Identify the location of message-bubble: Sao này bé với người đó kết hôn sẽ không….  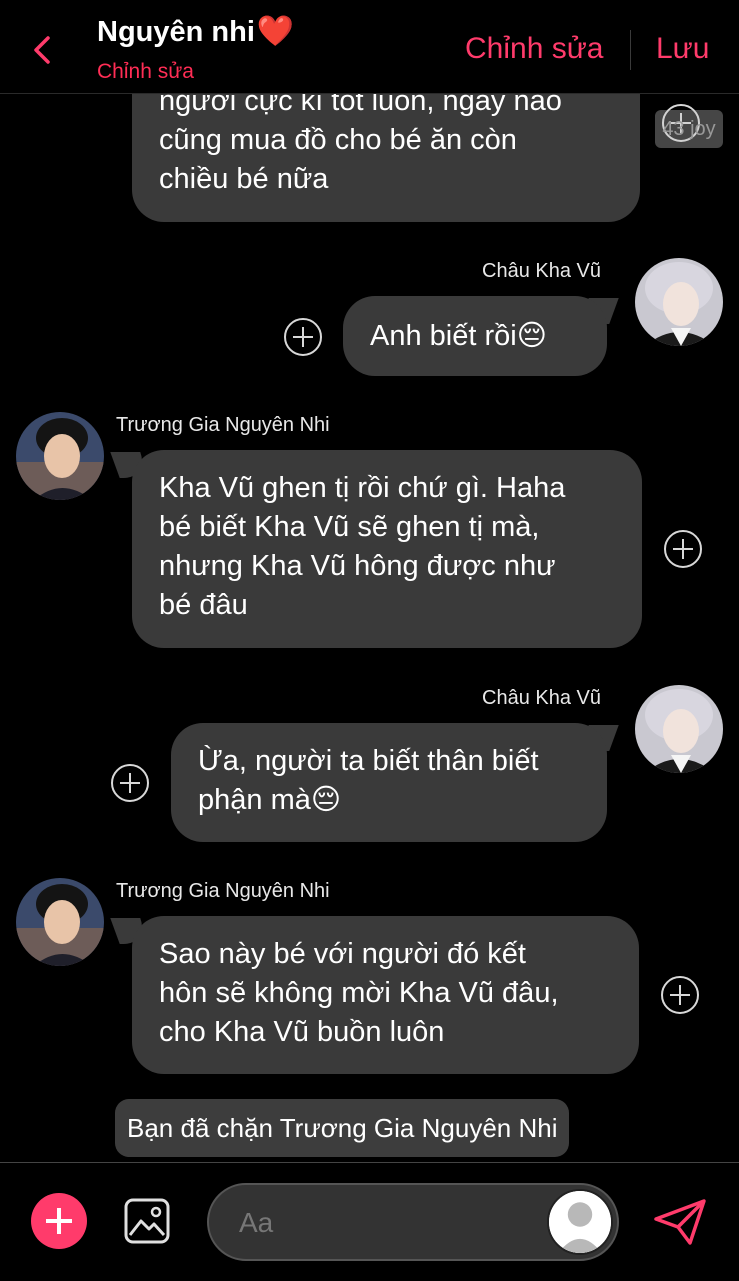
(385, 995).